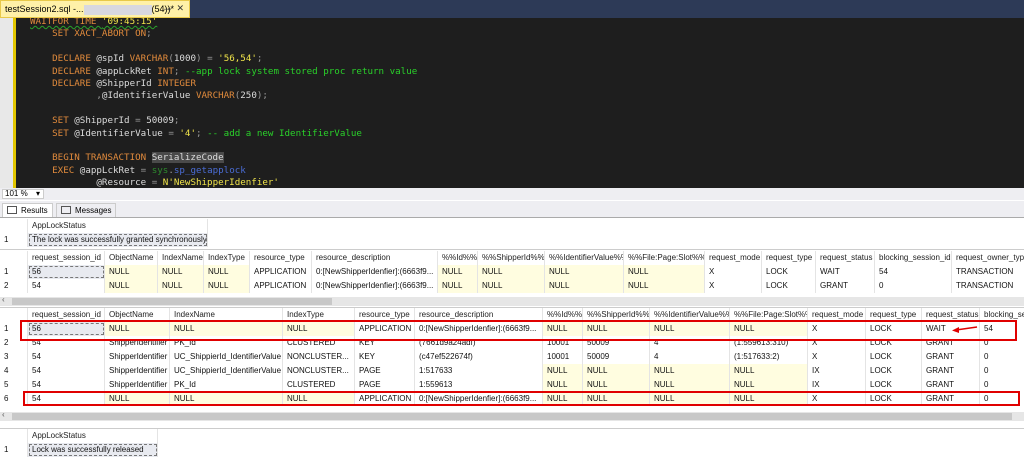 This screenshot has width=1024, height=464. What do you see at coordinates (375, 258) in the screenshot?
I see `column-header: resource_description` at bounding box center [375, 258].